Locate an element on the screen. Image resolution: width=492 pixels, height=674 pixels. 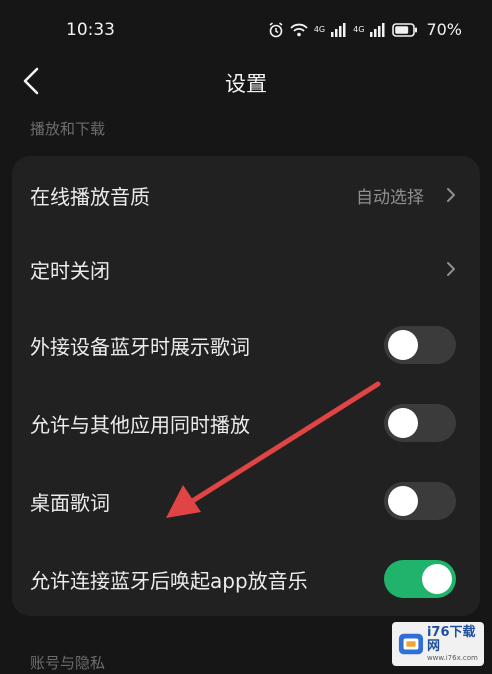
site-logo-icon is located at coordinates (411, 644).